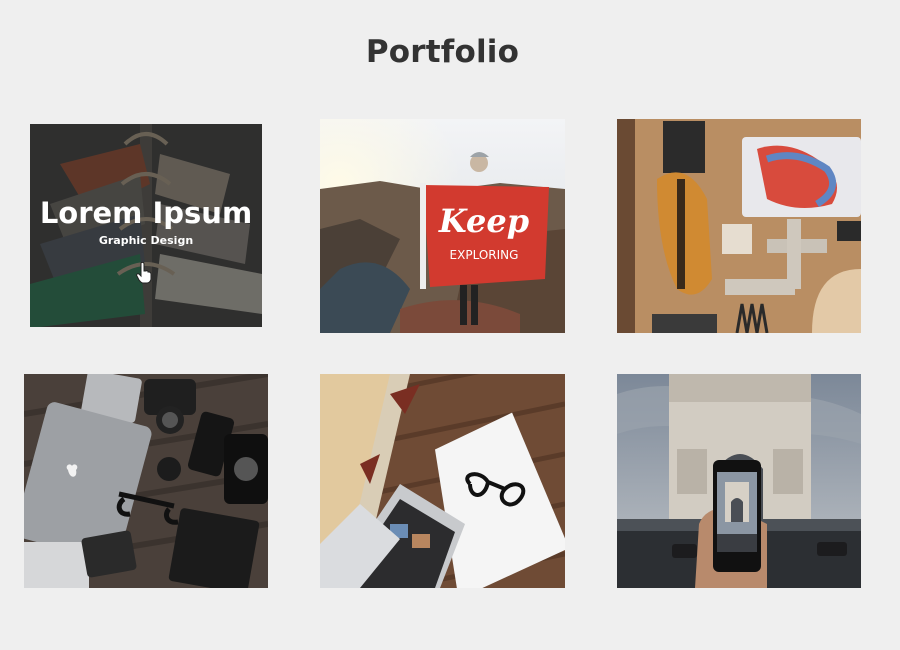 The image size is (900, 650). I want to click on portfolio-item-arc, so click(739, 481).